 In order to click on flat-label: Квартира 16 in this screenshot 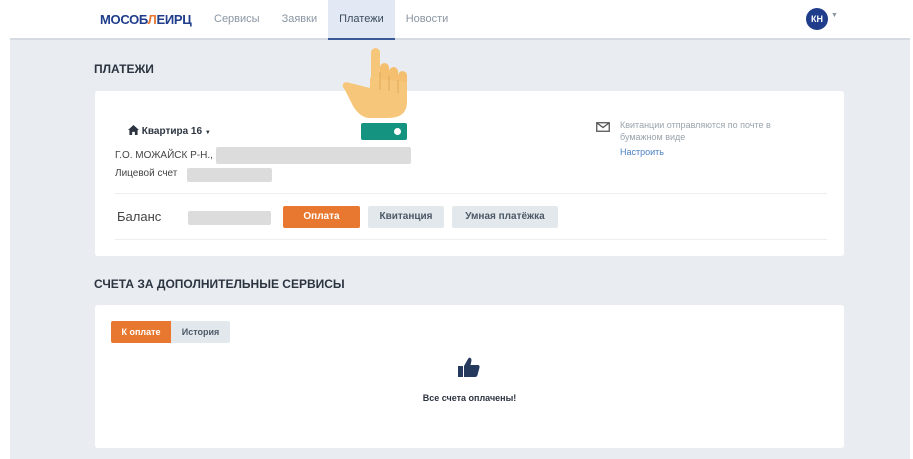, I will do `click(172, 131)`.